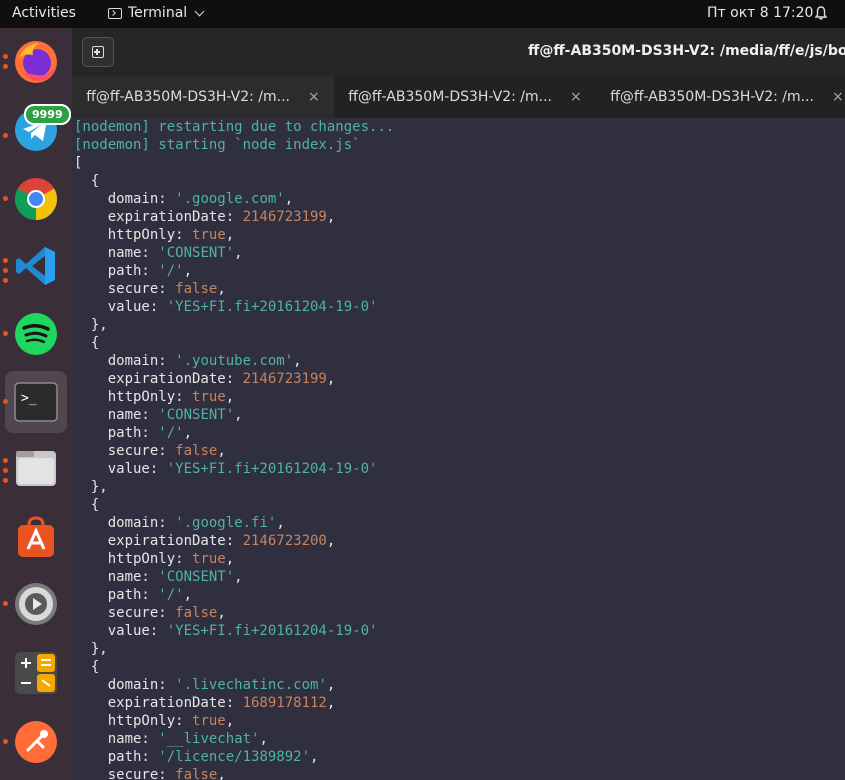 The height and width of the screenshot is (780, 845). Describe the element at coordinates (36, 468) in the screenshot. I see `dock-files` at that location.